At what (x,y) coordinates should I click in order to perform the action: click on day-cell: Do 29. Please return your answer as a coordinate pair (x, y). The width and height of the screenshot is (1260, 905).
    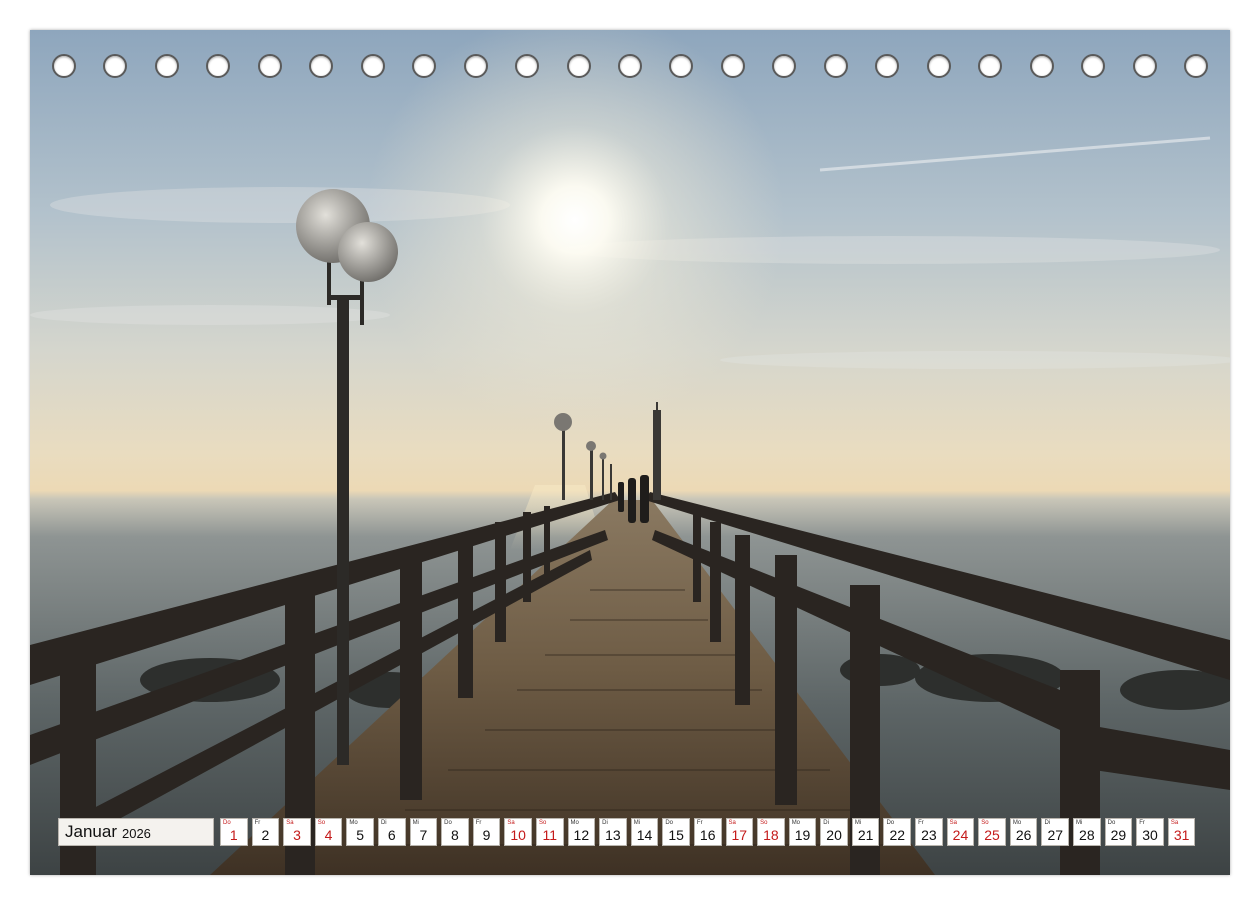
    Looking at the image, I should click on (1118, 832).